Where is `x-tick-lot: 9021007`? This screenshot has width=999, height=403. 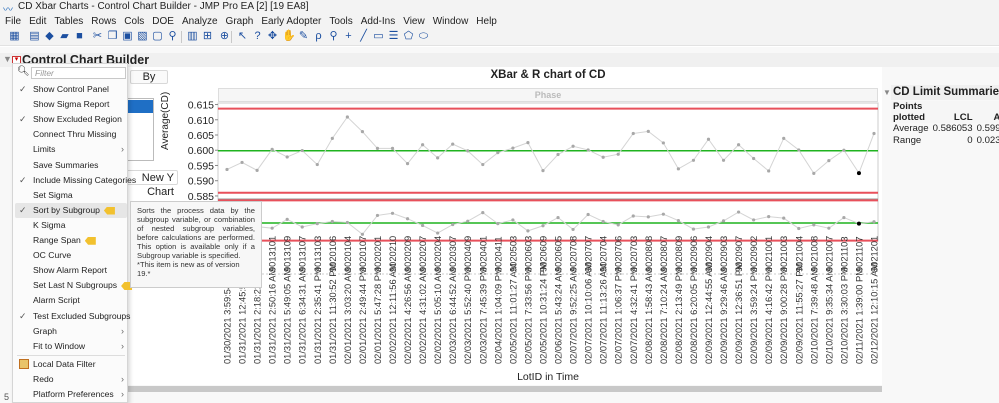 x-tick-lot: 9021007 is located at coordinates (829, 254).